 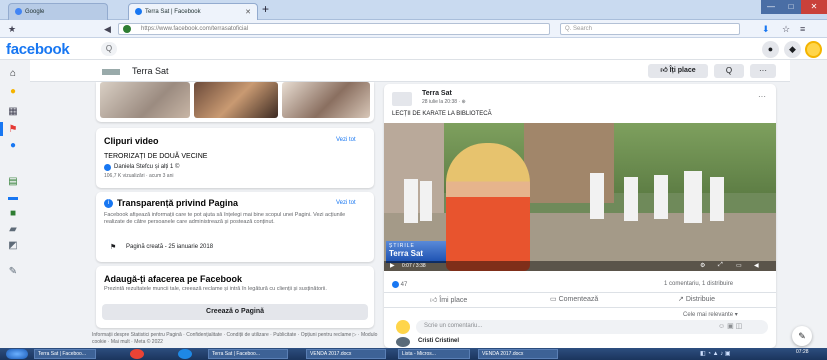 What do you see at coordinates (444, 102) in the screenshot?
I see `post-date: 28 iulie la 20:38 · ⊕` at bounding box center [444, 102].